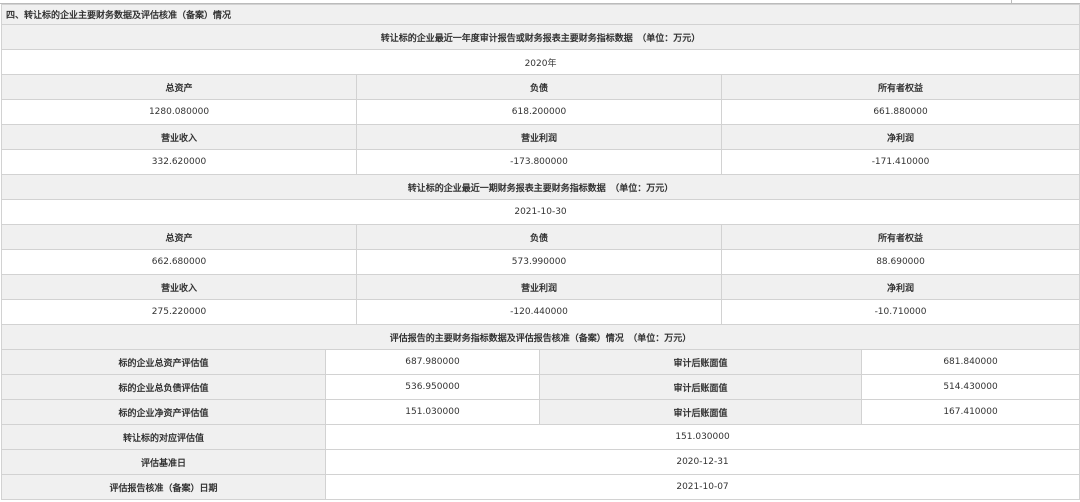 This screenshot has width=1080, height=502. I want to click on annual-label-net-profit: 净利润, so click(900, 137).